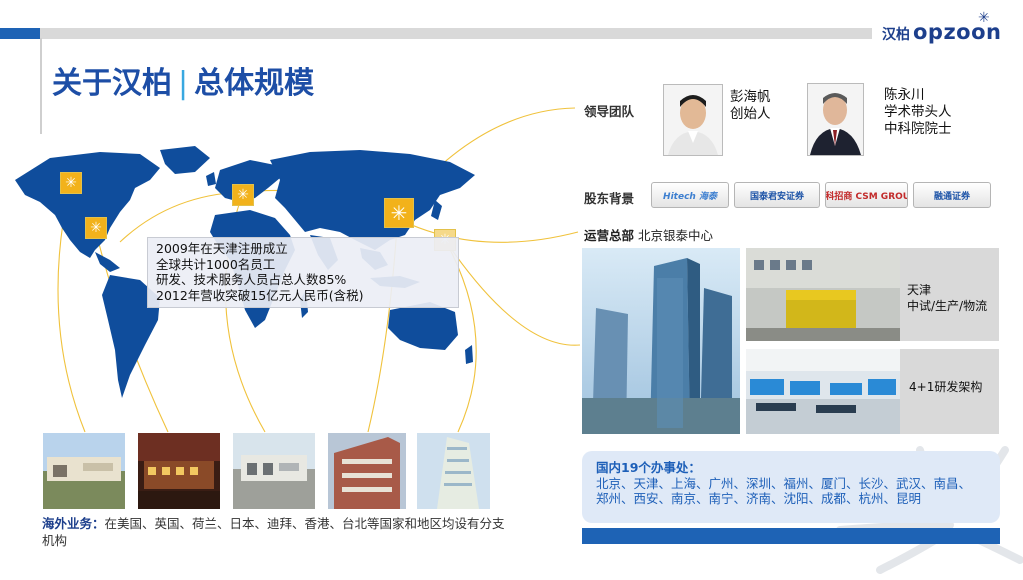  Describe the element at coordinates (73, 523) in the screenshot. I see `overseas-label: 海外业务：` at that location.